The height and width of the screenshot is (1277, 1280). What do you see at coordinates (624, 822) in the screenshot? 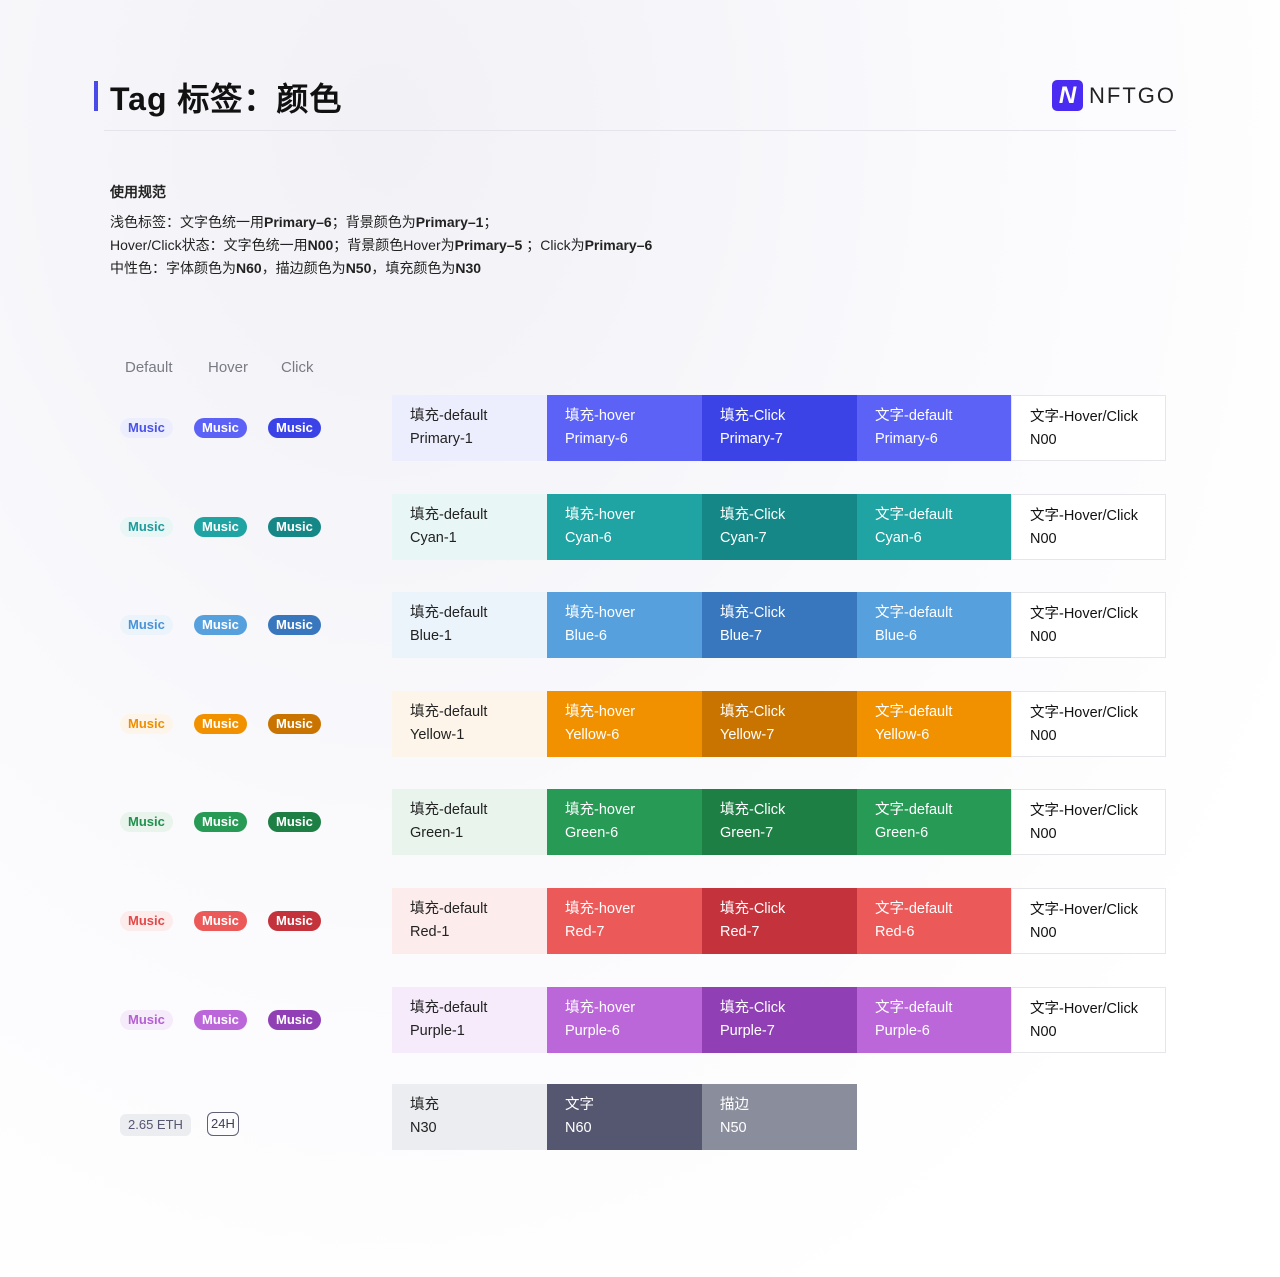
I see `swatch-green-2: 填充-hover Green-6` at bounding box center [624, 822].